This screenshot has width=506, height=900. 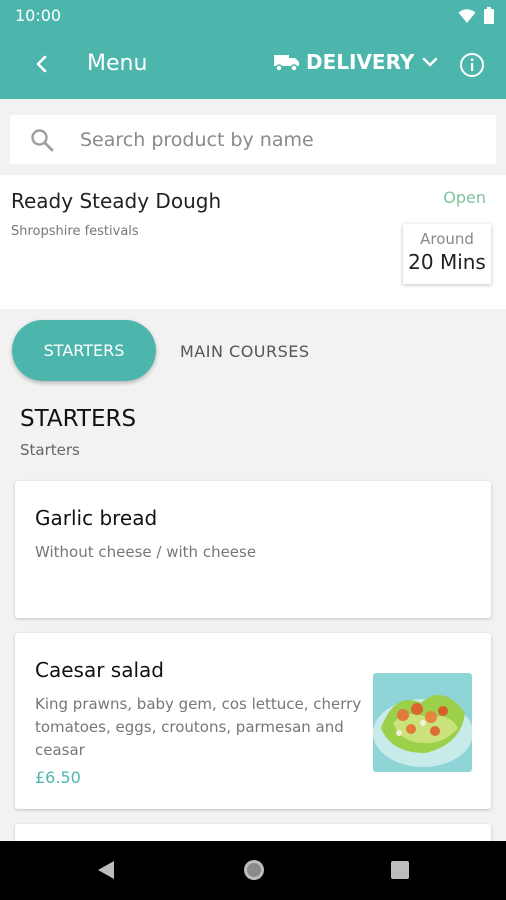 I want to click on app-bar: Menu DELIVERY, so click(x=253, y=65).